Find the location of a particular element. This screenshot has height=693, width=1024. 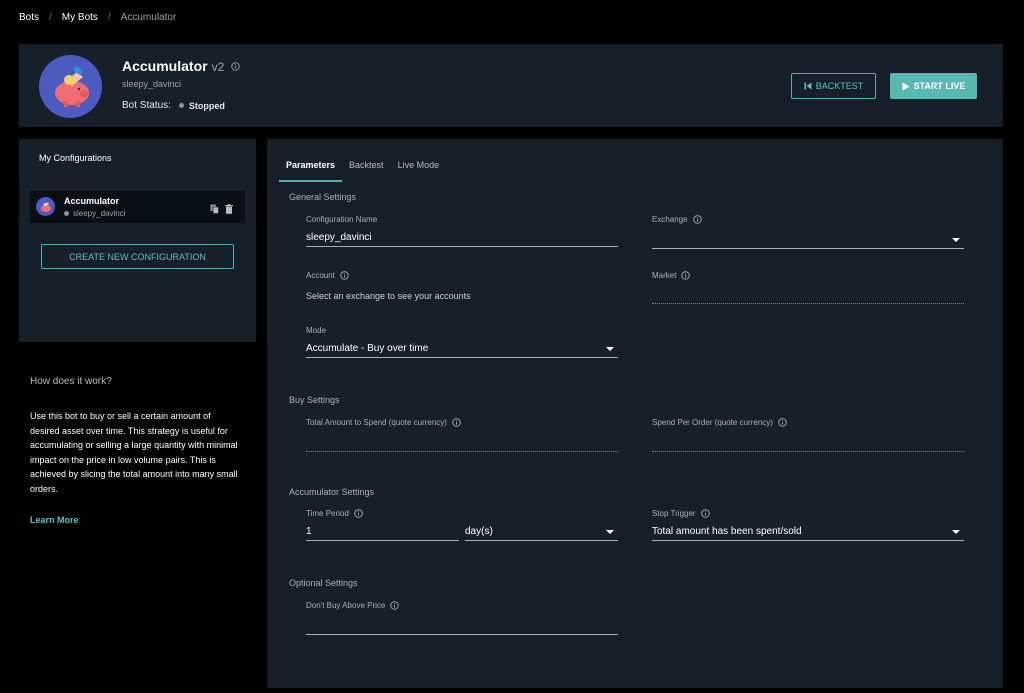

bot-status-label: Bot Status: is located at coordinates (146, 105).